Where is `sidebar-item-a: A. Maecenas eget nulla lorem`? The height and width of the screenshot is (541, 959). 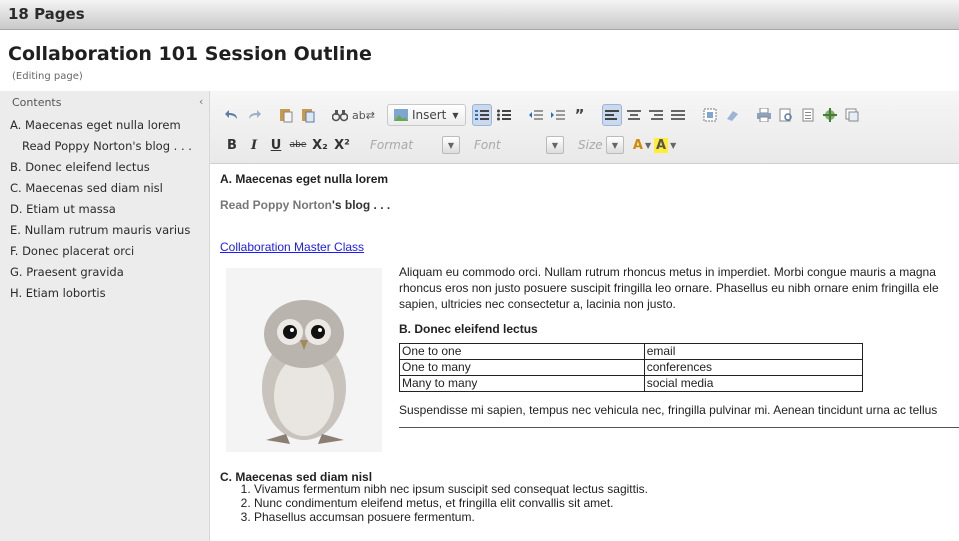
sidebar-item-a: A. Maecenas eget nulla lorem is located at coordinates (105, 125).